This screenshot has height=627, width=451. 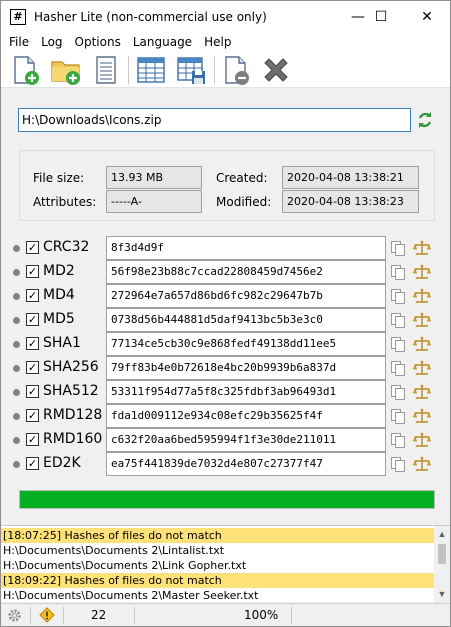 What do you see at coordinates (71, 391) in the screenshot?
I see `hash-algorithm-label: SHA512` at bounding box center [71, 391].